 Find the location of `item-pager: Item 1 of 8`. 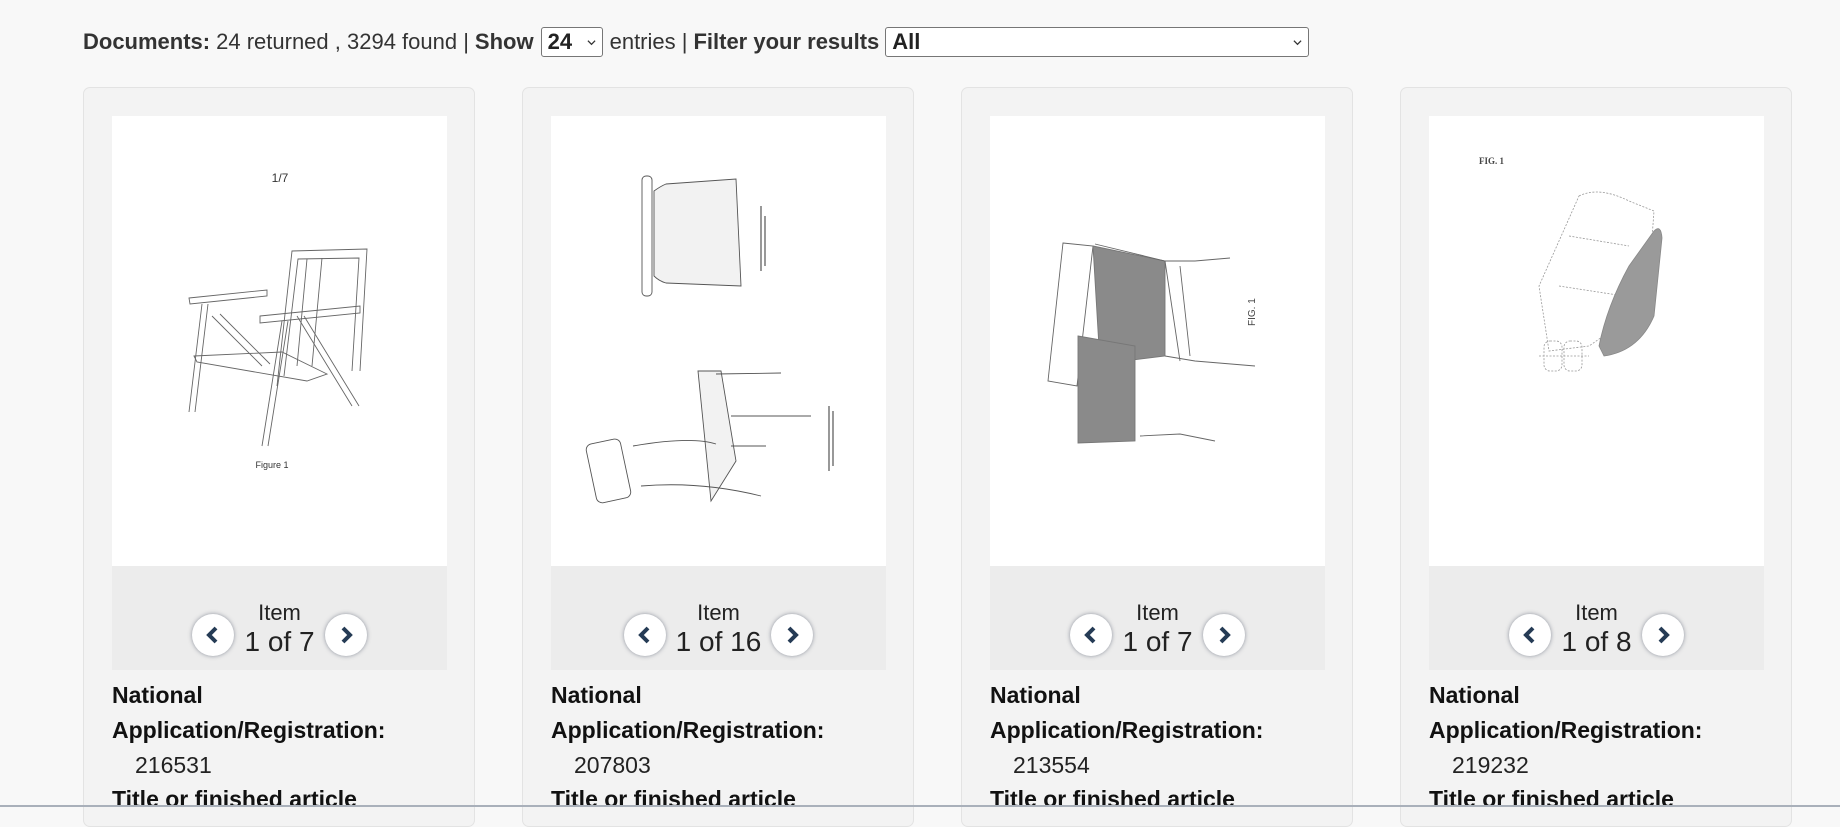

item-pager: Item 1 of 8 is located at coordinates (1596, 618).